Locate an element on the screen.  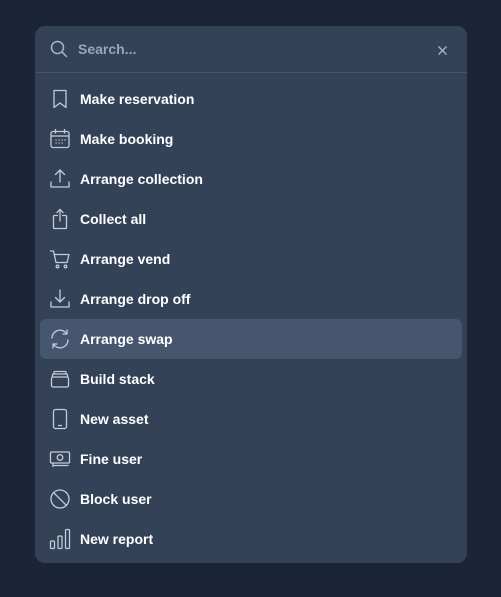
menu-item-label: New asset is located at coordinates (114, 419).